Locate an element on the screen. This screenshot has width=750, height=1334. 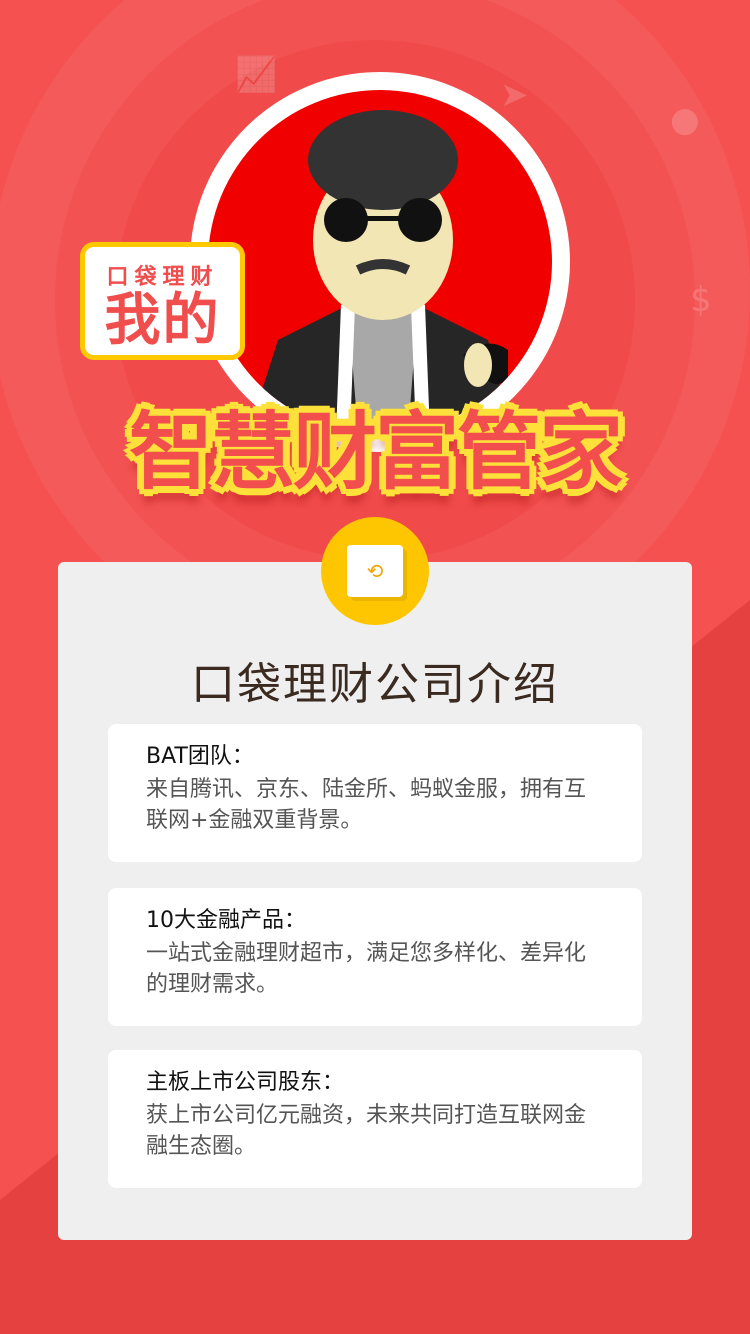
chart-icon: 📈 is located at coordinates (256, 75).